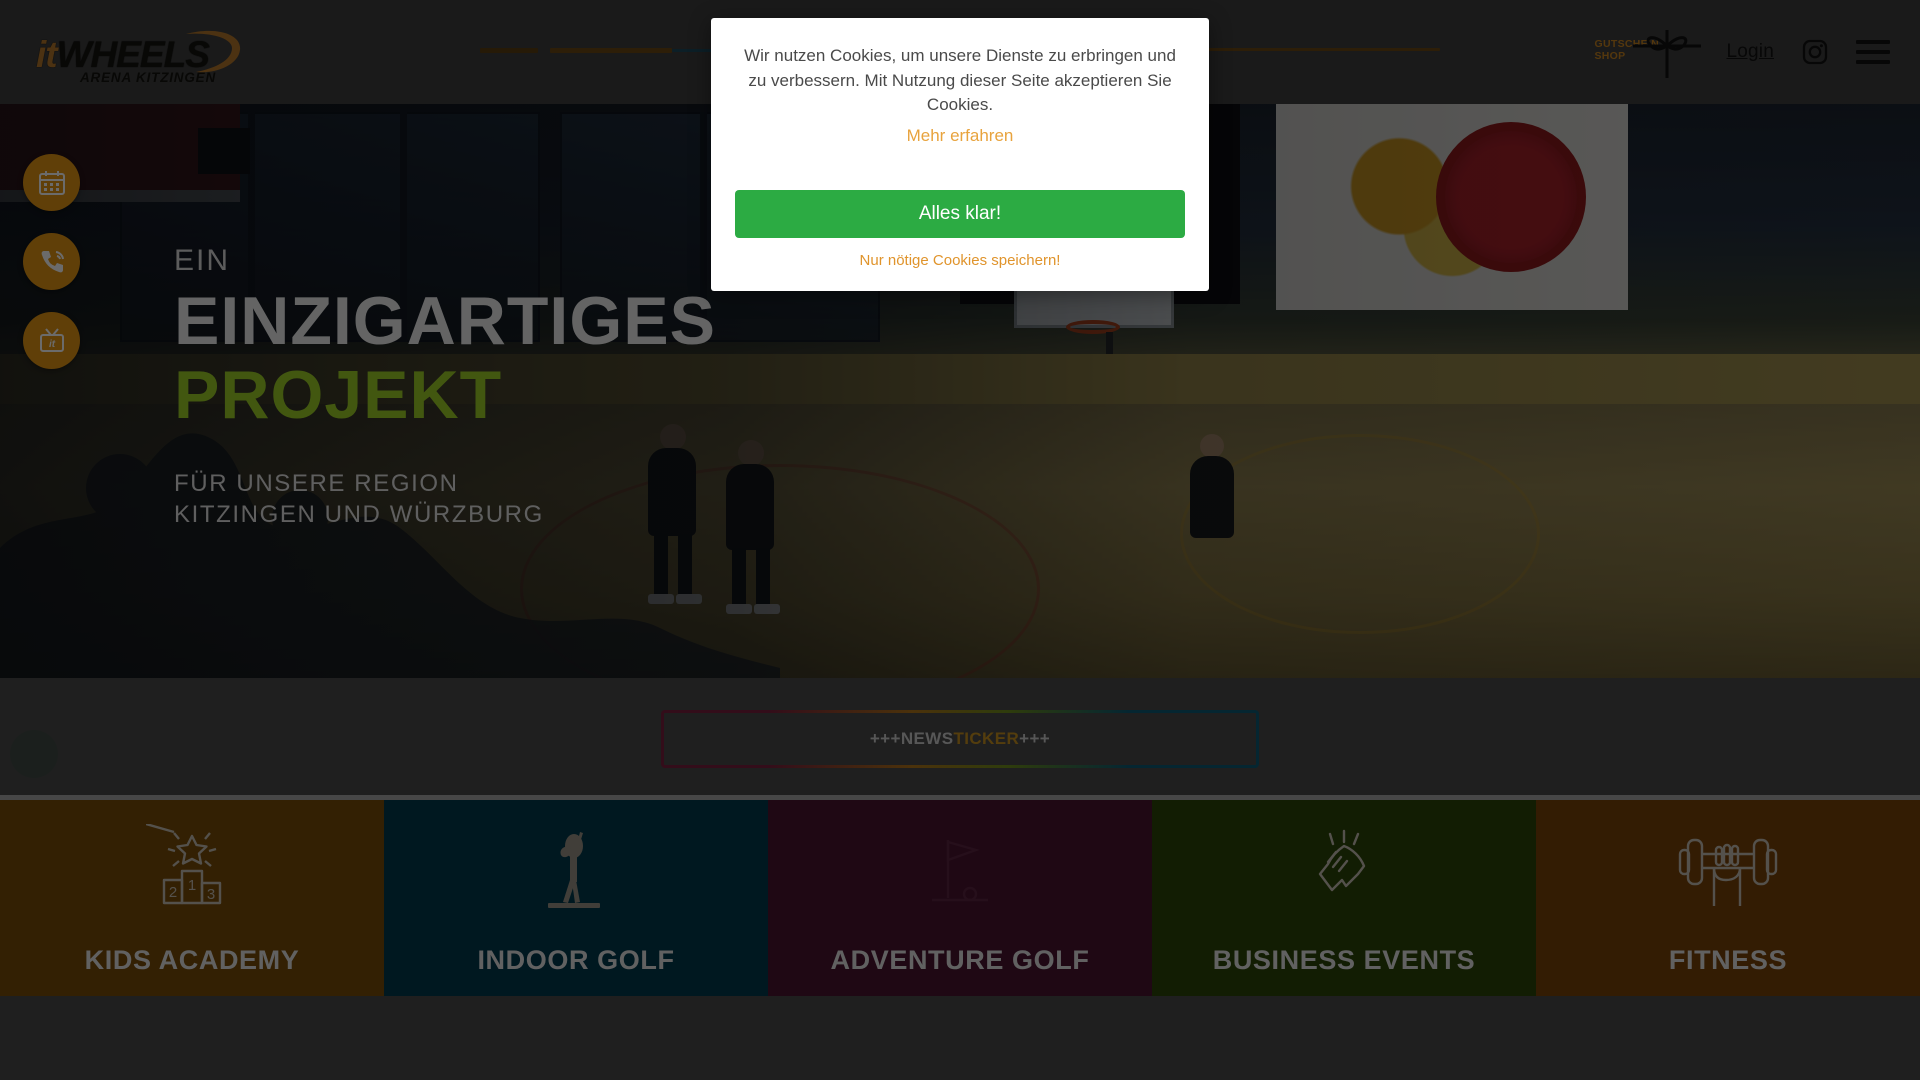 Image resolution: width=1920 pixels, height=1080 pixels. What do you see at coordinates (202, 260) in the screenshot?
I see `hero-eyebrow: EIN` at bounding box center [202, 260].